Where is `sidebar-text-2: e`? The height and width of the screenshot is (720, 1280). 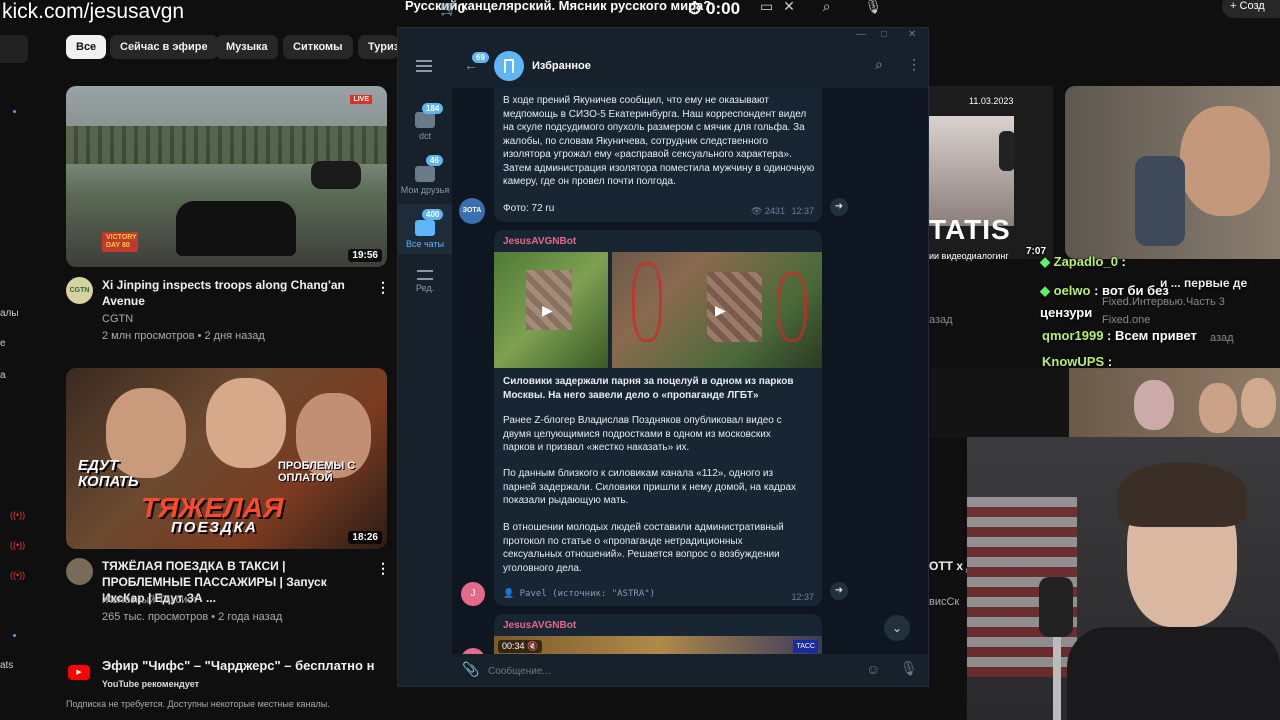 sidebar-text-2: e is located at coordinates (3, 343).